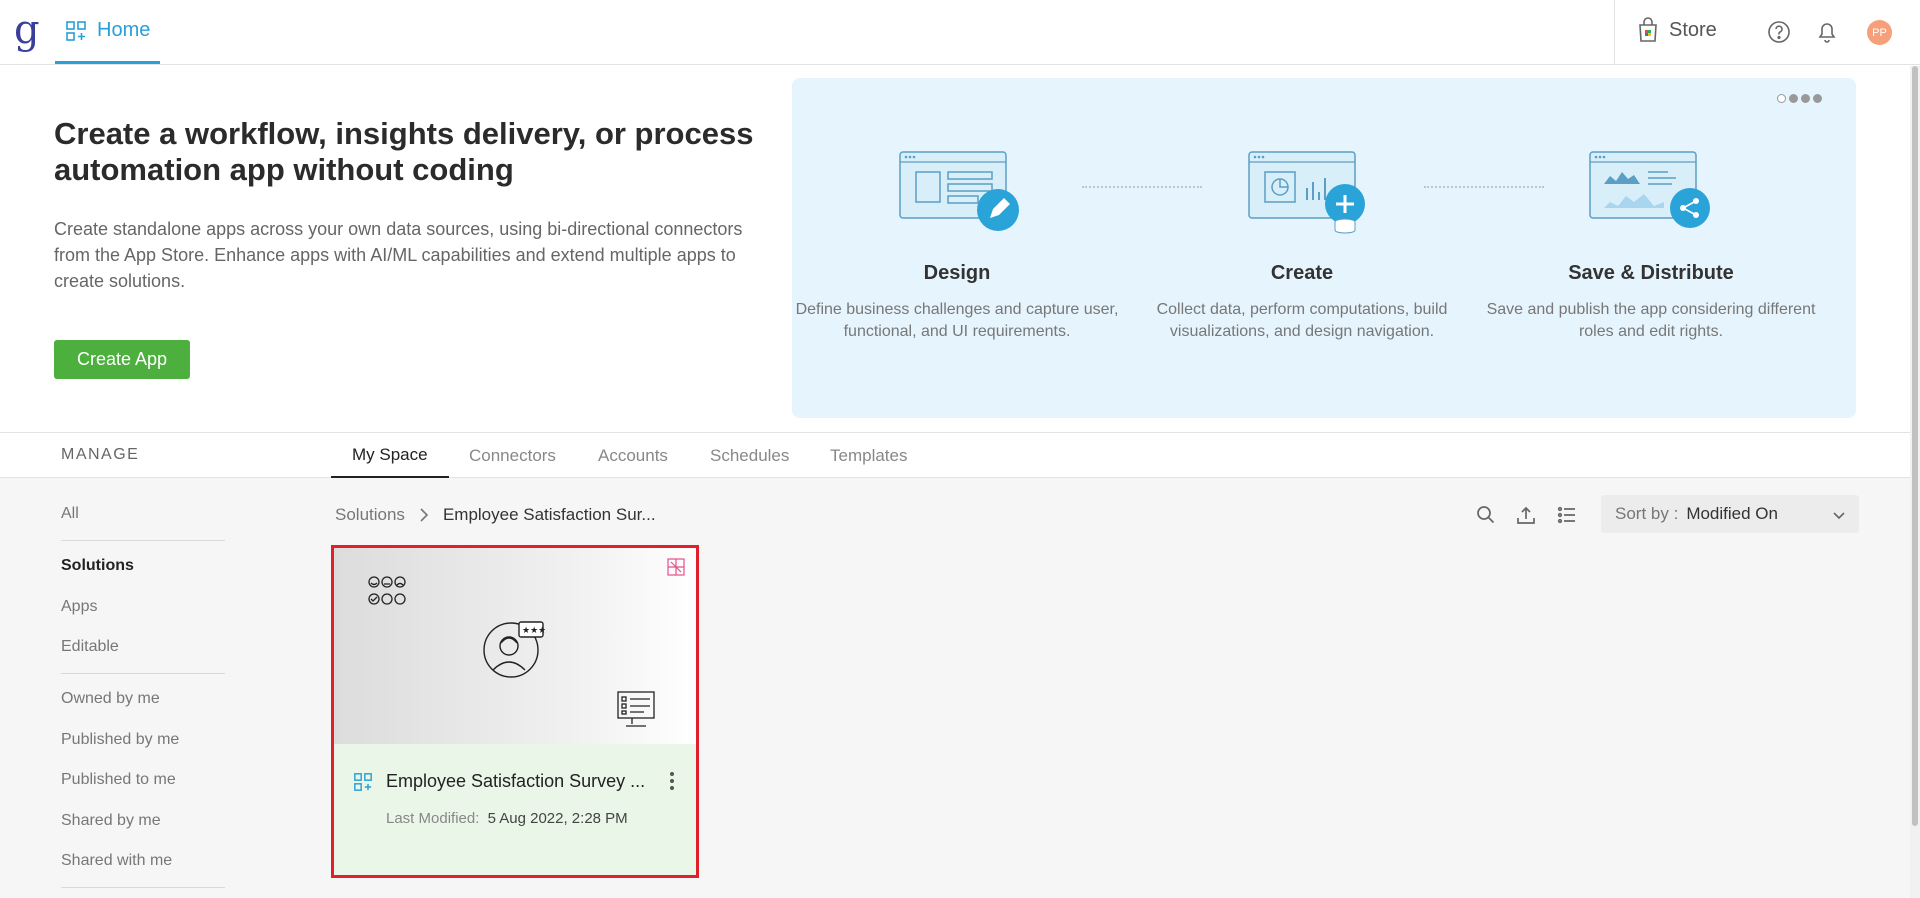  I want to click on sidebar-item-editable: Editable, so click(90, 647).